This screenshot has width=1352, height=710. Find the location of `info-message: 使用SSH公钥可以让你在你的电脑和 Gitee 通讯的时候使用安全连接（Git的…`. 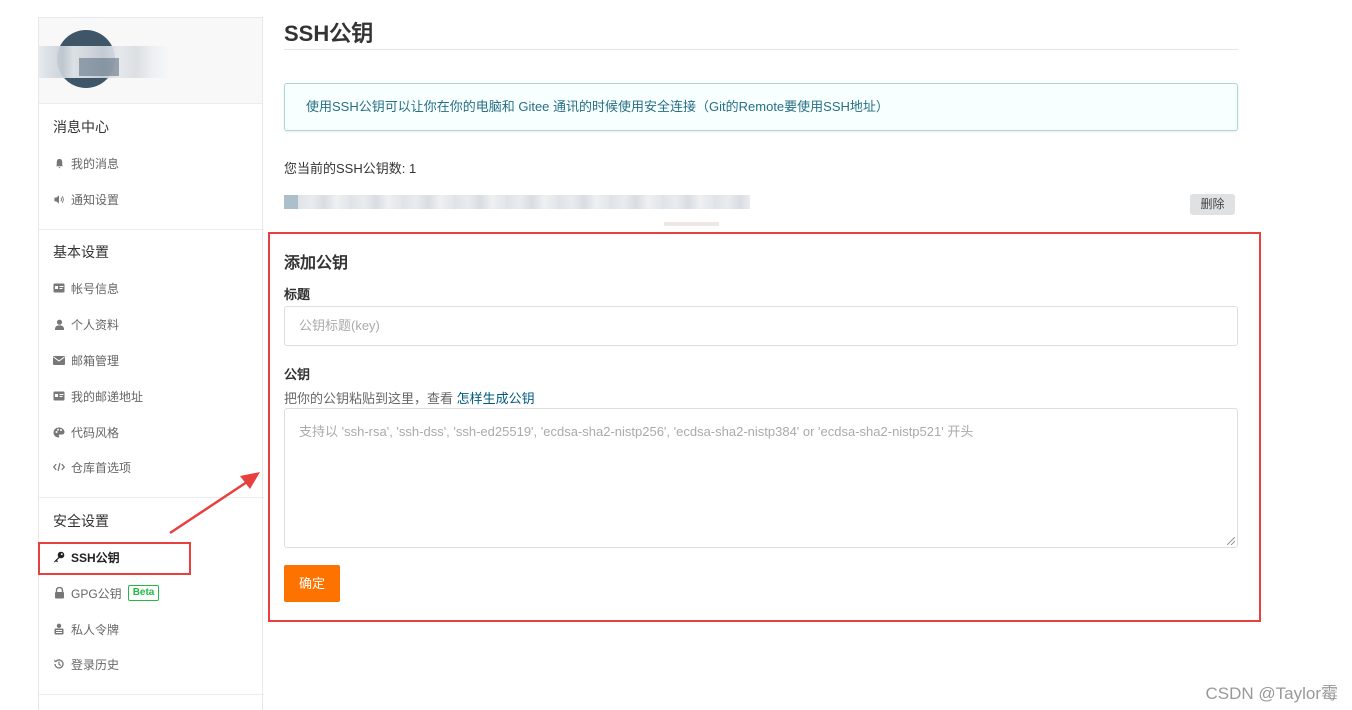

info-message: 使用SSH公钥可以让你在你的电脑和 Gitee 通讯的时候使用安全连接（Git的… is located at coordinates (761, 107).